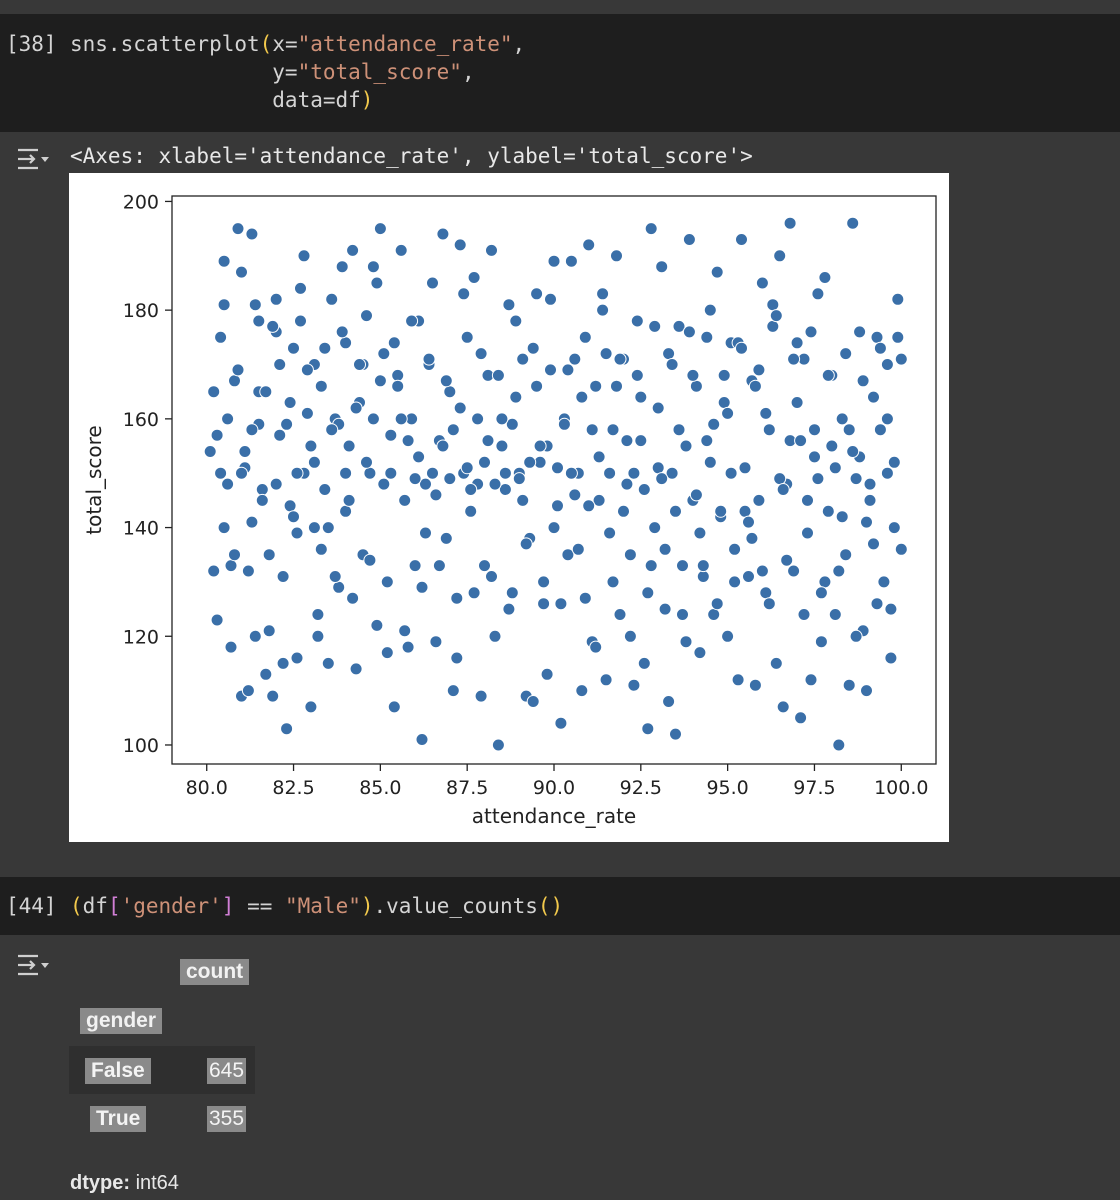 The width and height of the screenshot is (1120, 1200). What do you see at coordinates (221, 100) in the screenshot?
I see `code-line: data=df)` at bounding box center [221, 100].